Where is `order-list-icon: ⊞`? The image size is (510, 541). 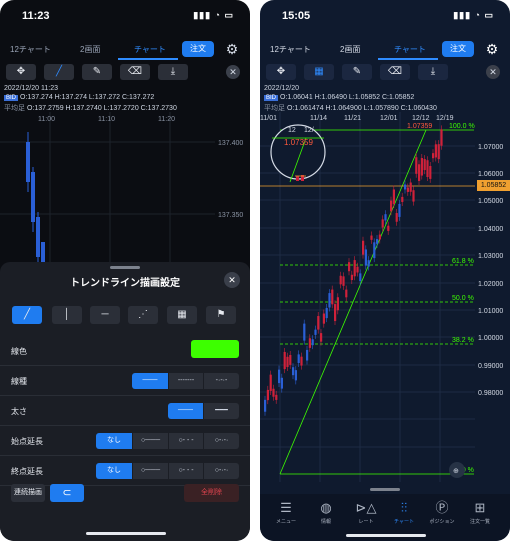
order-list-icon: ⊞ is located at coordinates (480, 507).